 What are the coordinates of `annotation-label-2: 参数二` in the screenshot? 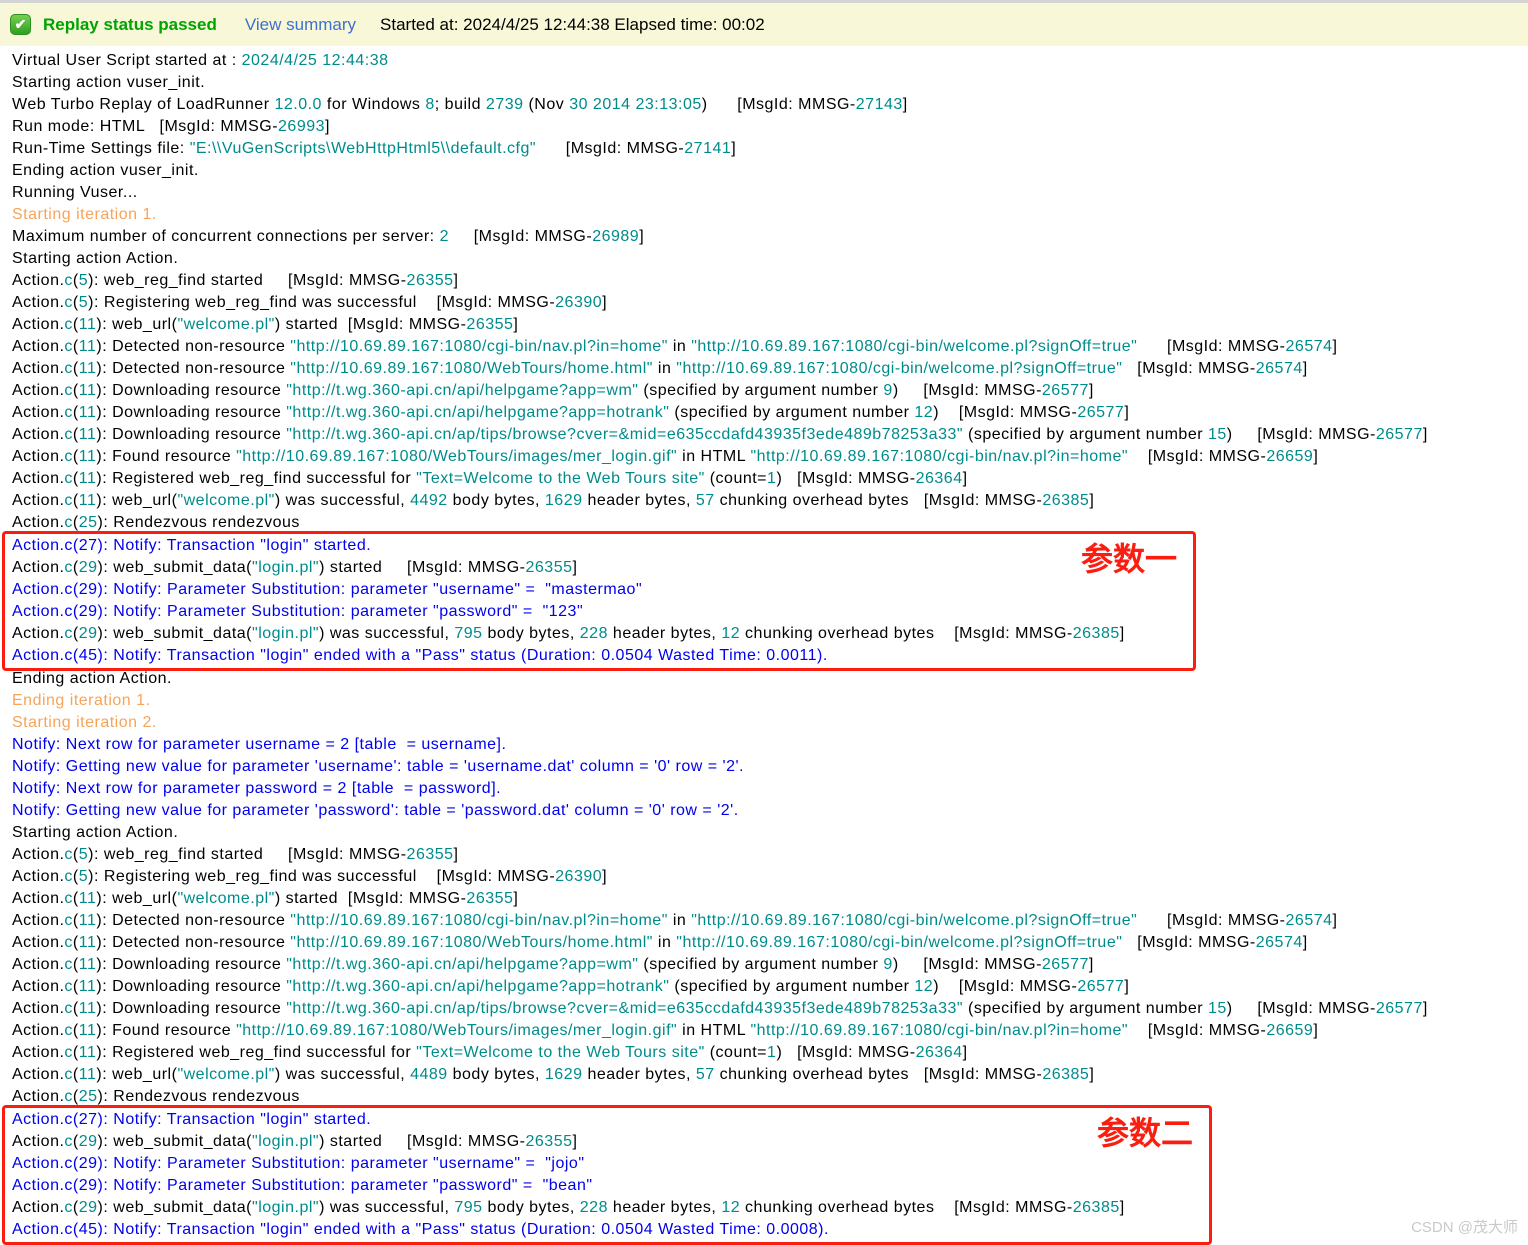 It's located at (1144, 1133).